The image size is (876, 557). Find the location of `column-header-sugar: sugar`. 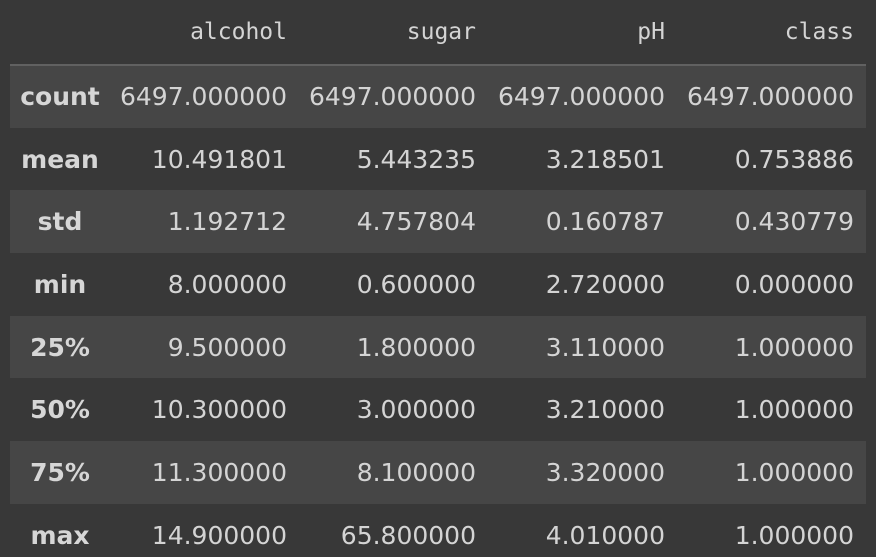

column-header-sugar: sugar is located at coordinates (393, 33).